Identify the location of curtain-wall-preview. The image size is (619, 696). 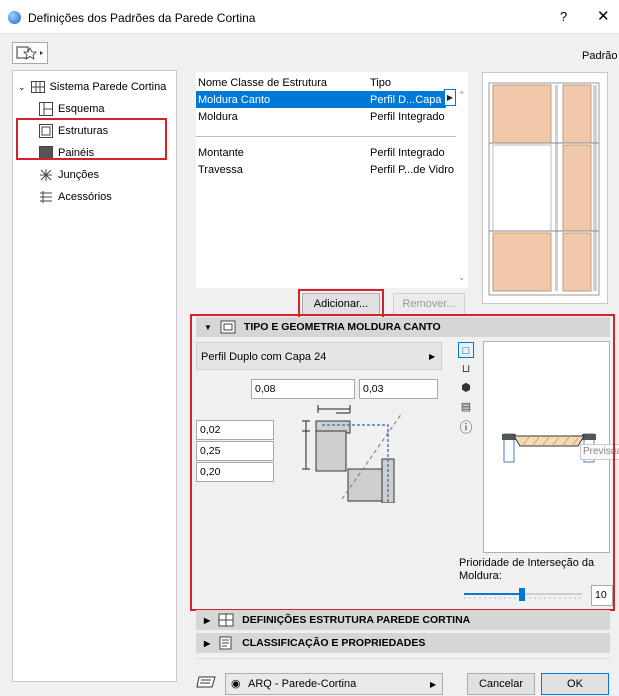
(545, 188).